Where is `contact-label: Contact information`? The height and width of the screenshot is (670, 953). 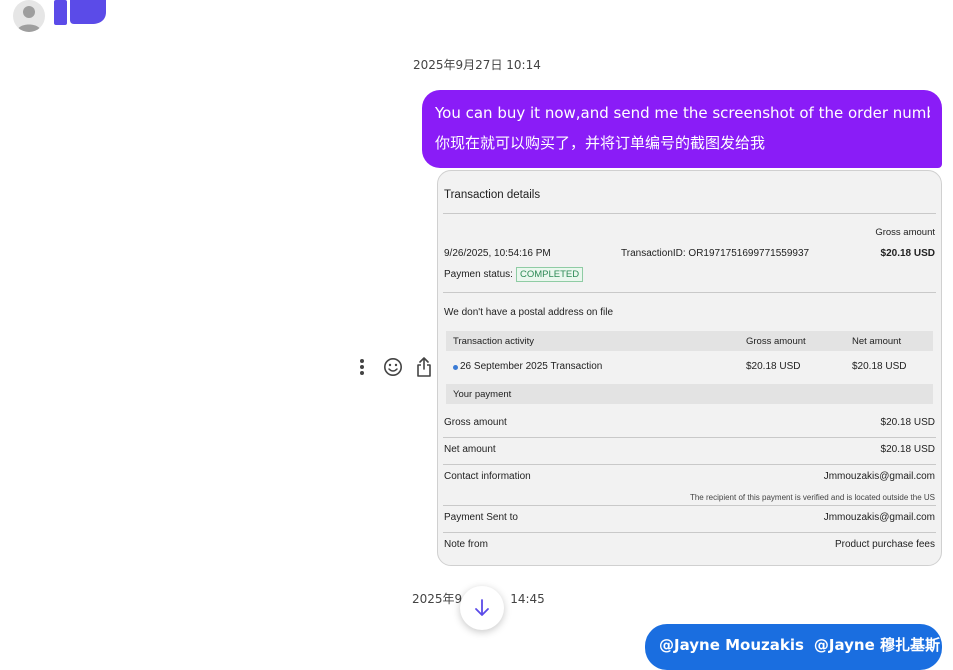 contact-label: Contact information is located at coordinates (487, 476).